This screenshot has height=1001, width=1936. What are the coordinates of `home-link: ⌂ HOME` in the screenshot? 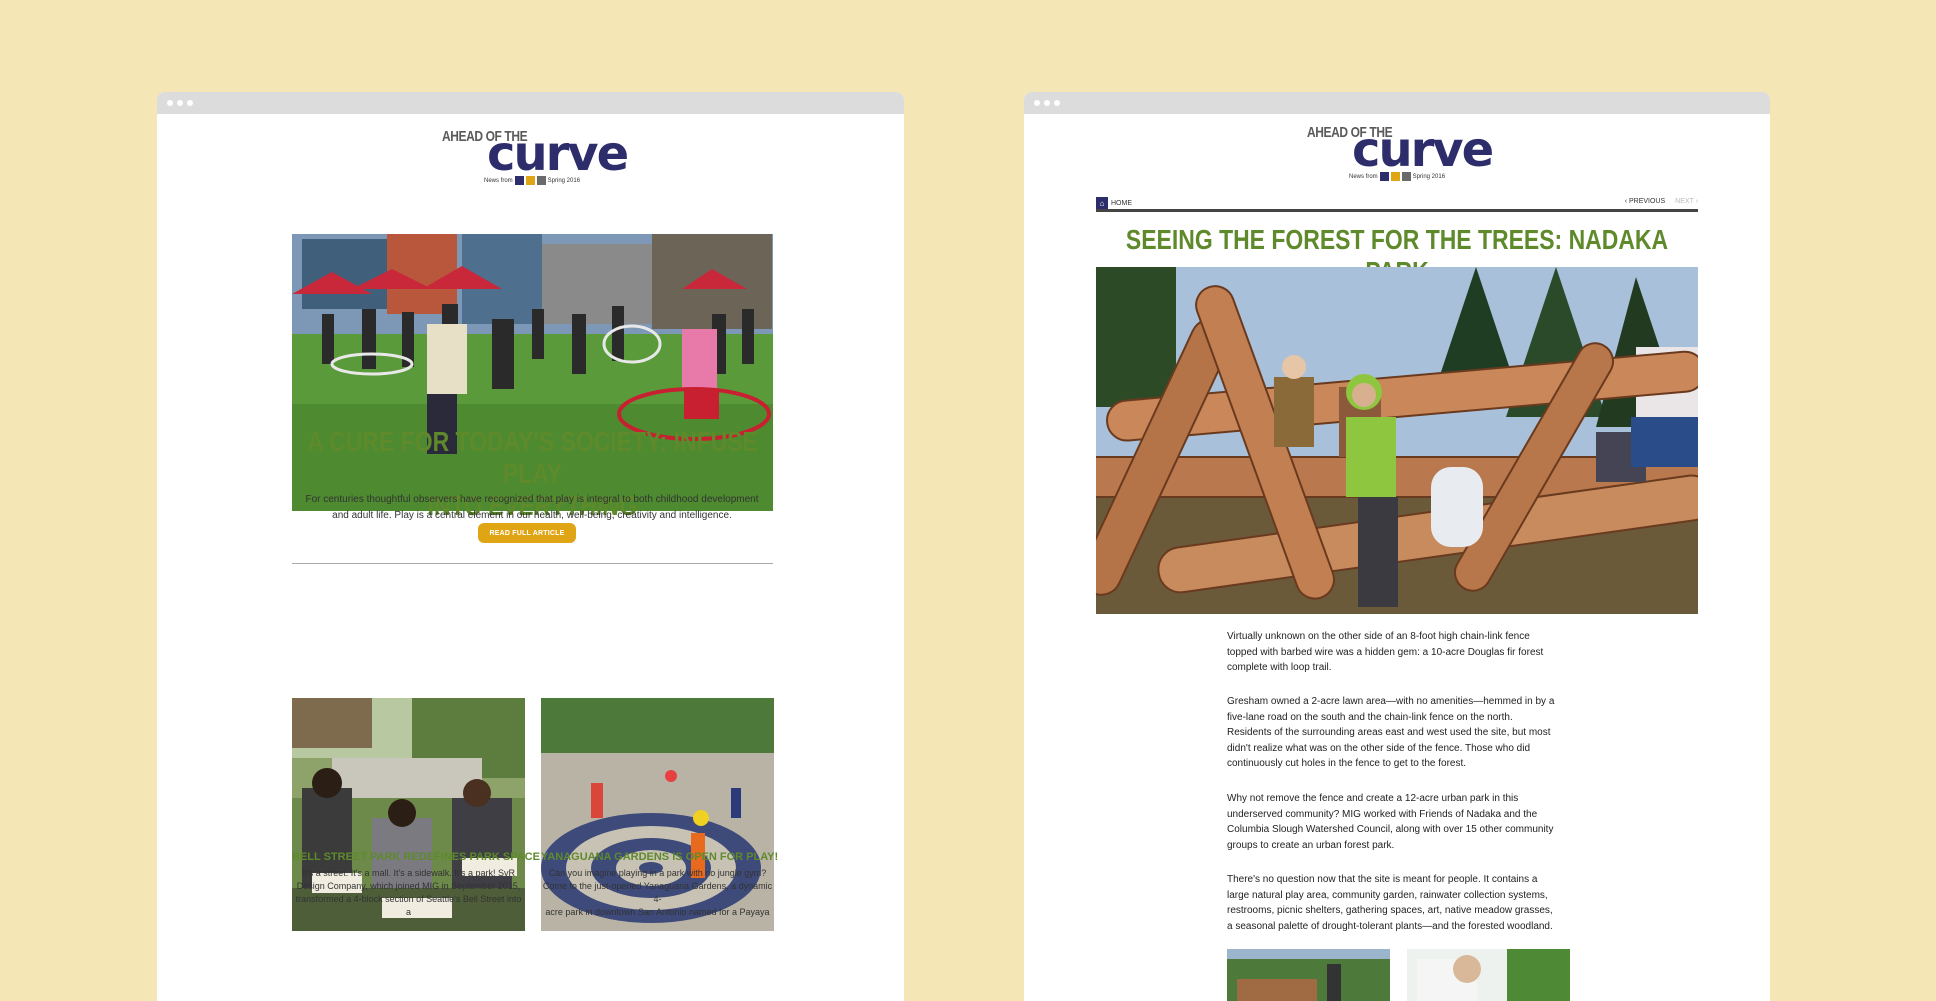 It's located at (1114, 203).